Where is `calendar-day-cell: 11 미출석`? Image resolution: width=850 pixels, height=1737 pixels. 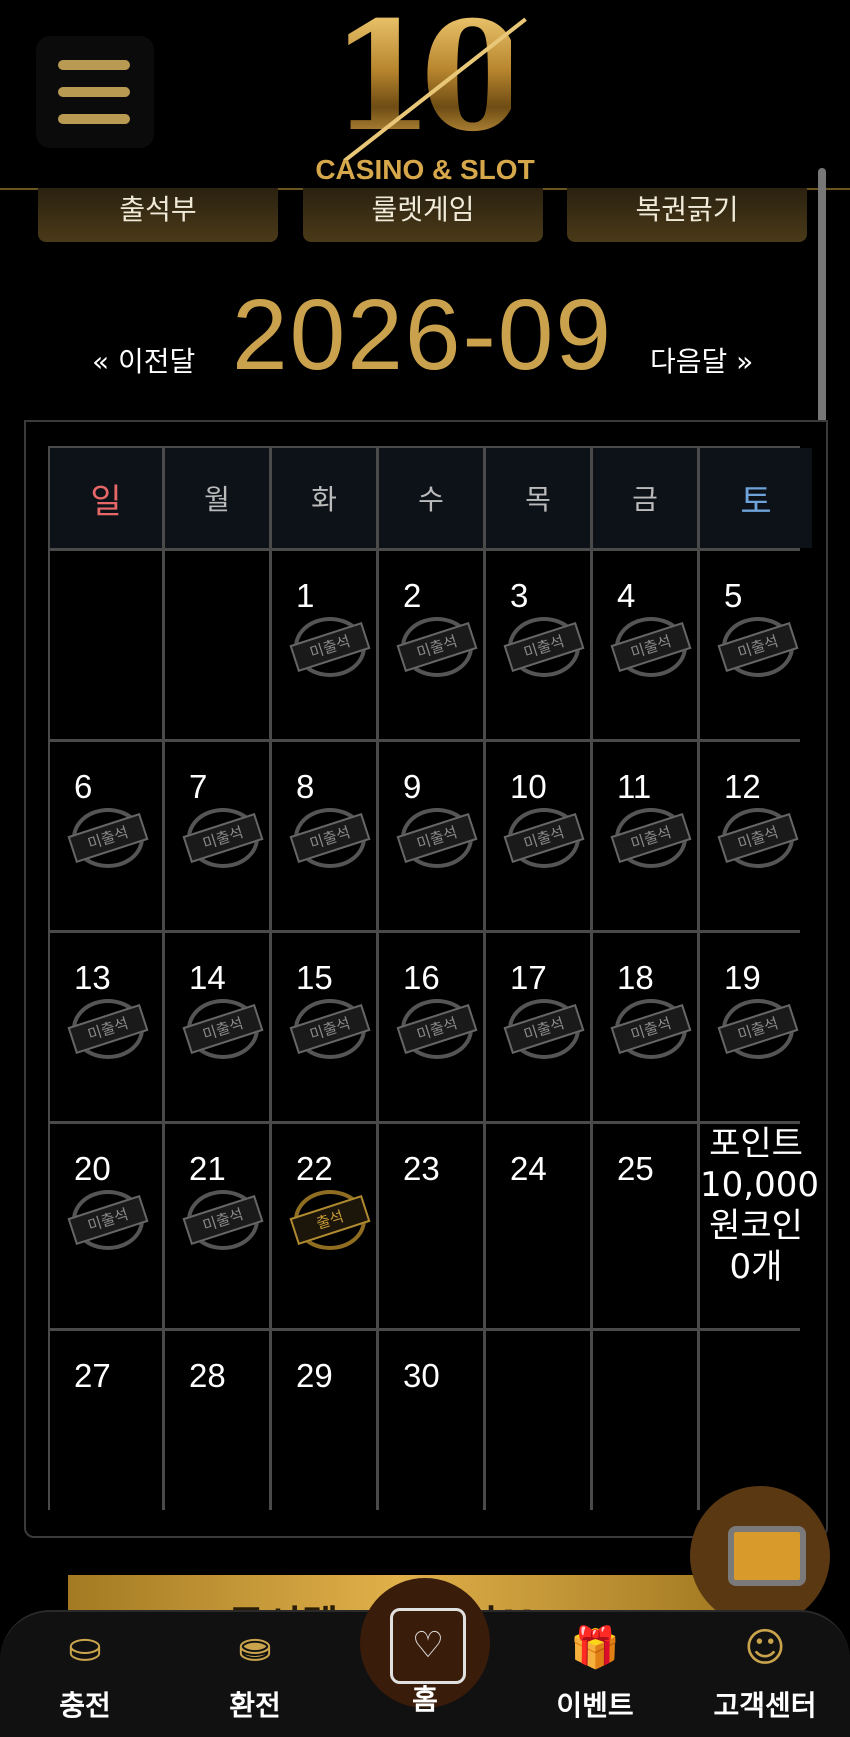
calendar-day-cell: 11 미출석 is located at coordinates (645, 836).